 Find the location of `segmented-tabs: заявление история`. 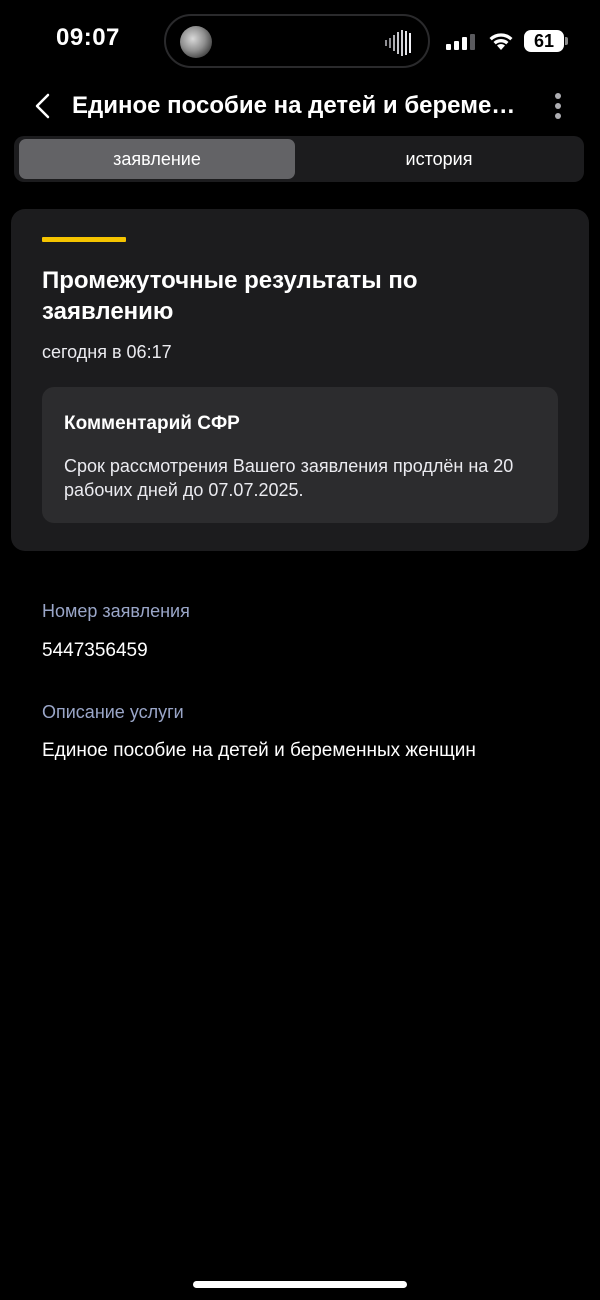

segmented-tabs: заявление история is located at coordinates (299, 159).